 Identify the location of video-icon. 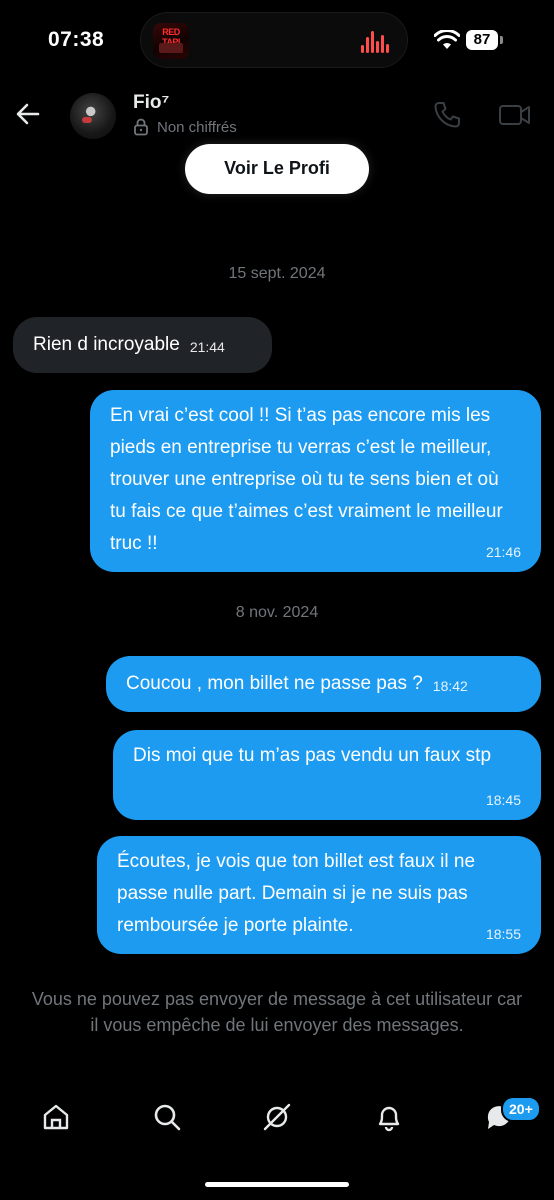
(515, 115).